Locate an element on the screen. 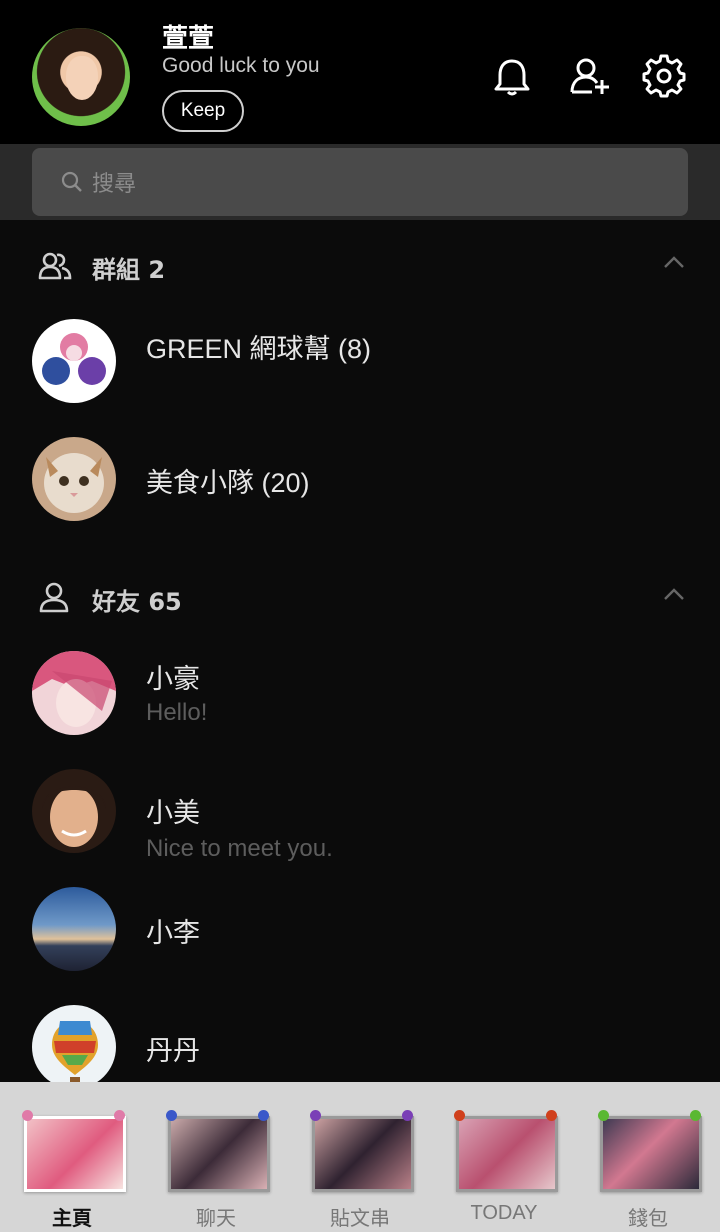 The width and height of the screenshot is (720, 1232). tab-label: 主頁 is located at coordinates (72, 1219).